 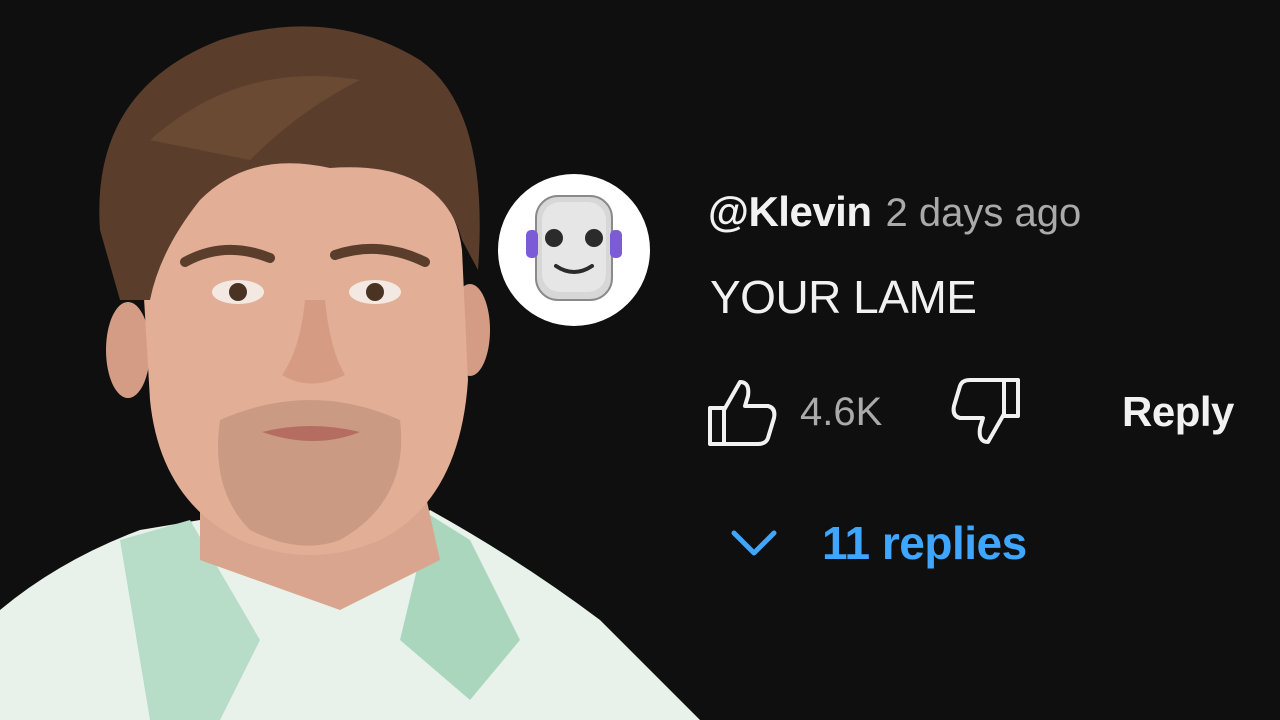 What do you see at coordinates (790, 212) in the screenshot?
I see `commenter-handle: @Klevin` at bounding box center [790, 212].